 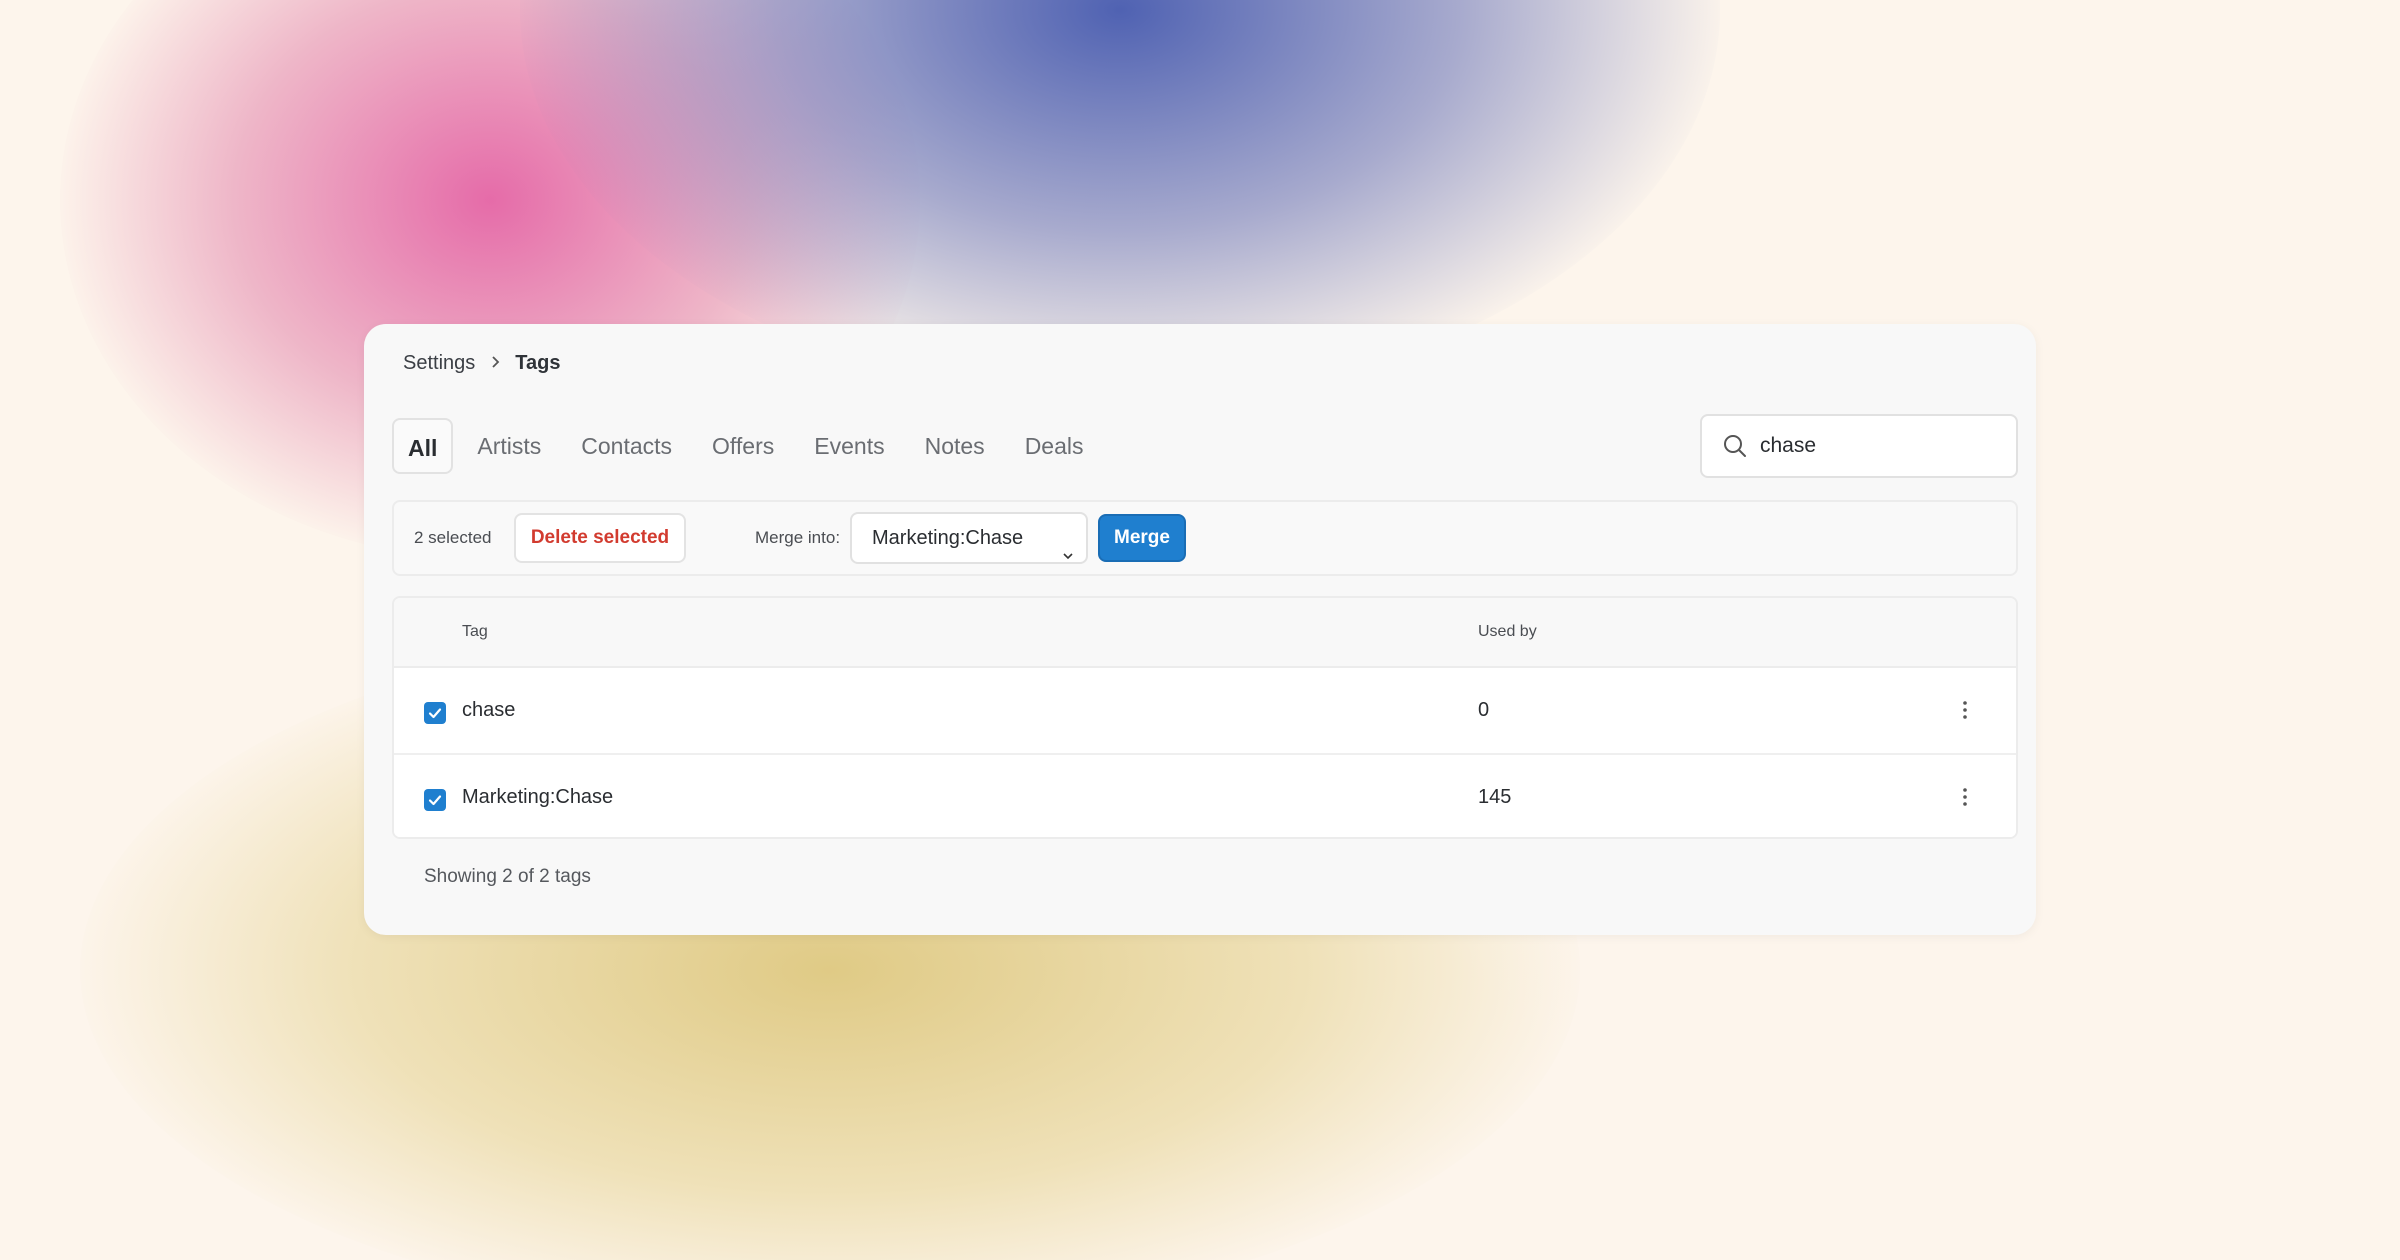 I want to click on search-icon, so click(x=1735, y=446).